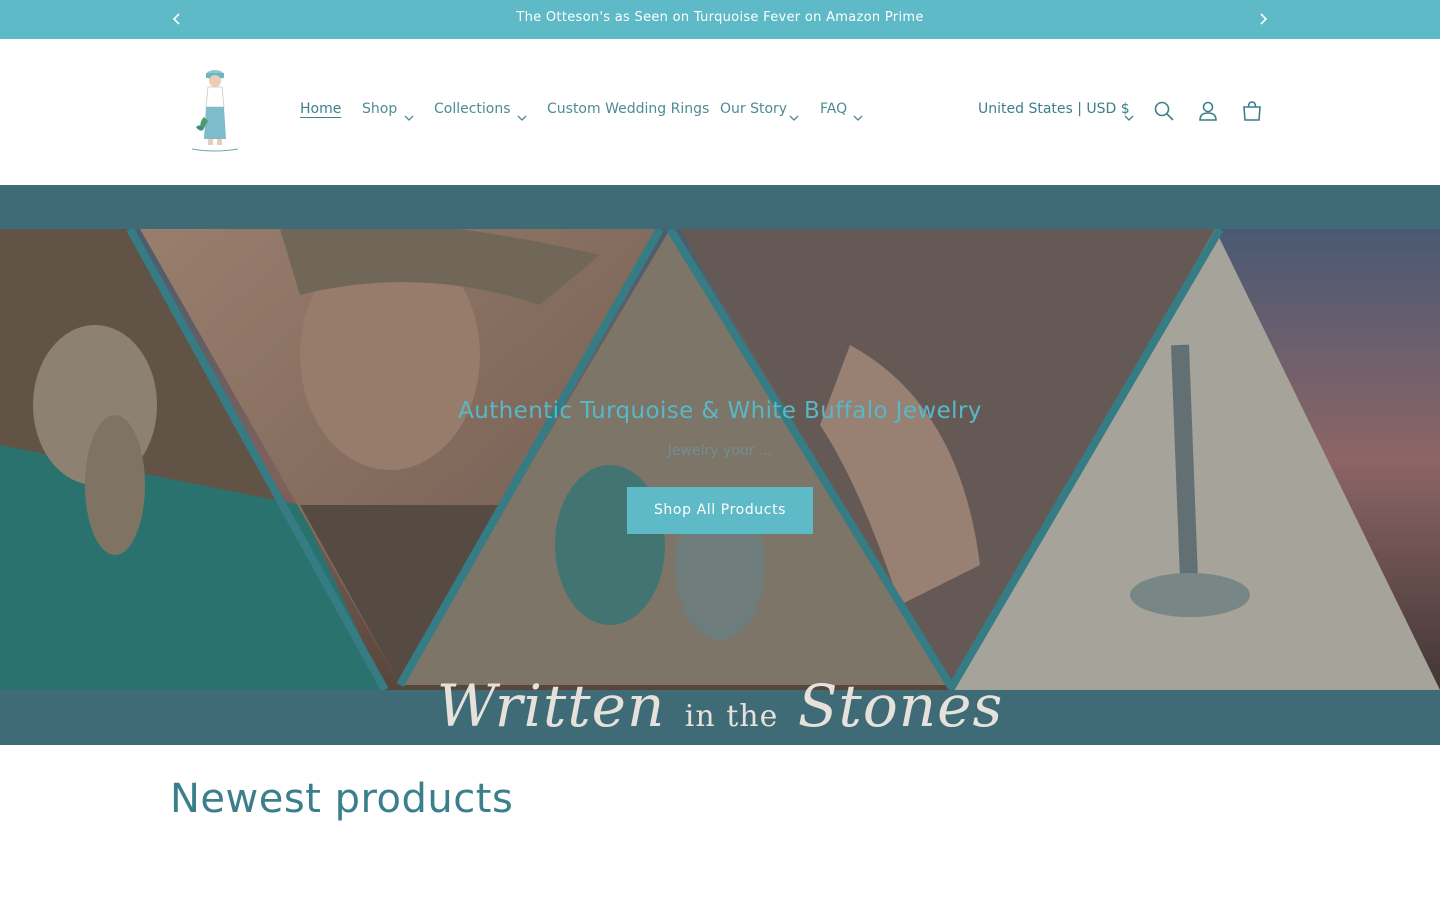 The height and width of the screenshot is (900, 1440). Describe the element at coordinates (1252, 111) in the screenshot. I see `cart-icon` at that location.